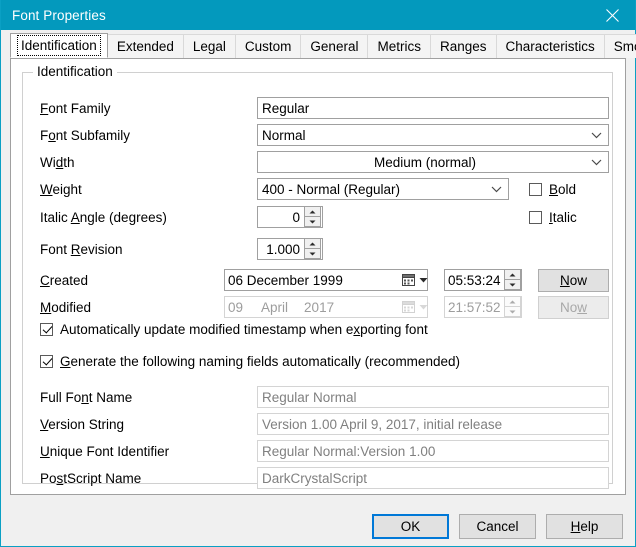 Image resolution: width=636 pixels, height=547 pixels. What do you see at coordinates (64, 280) in the screenshot?
I see `label-created: Created` at bounding box center [64, 280].